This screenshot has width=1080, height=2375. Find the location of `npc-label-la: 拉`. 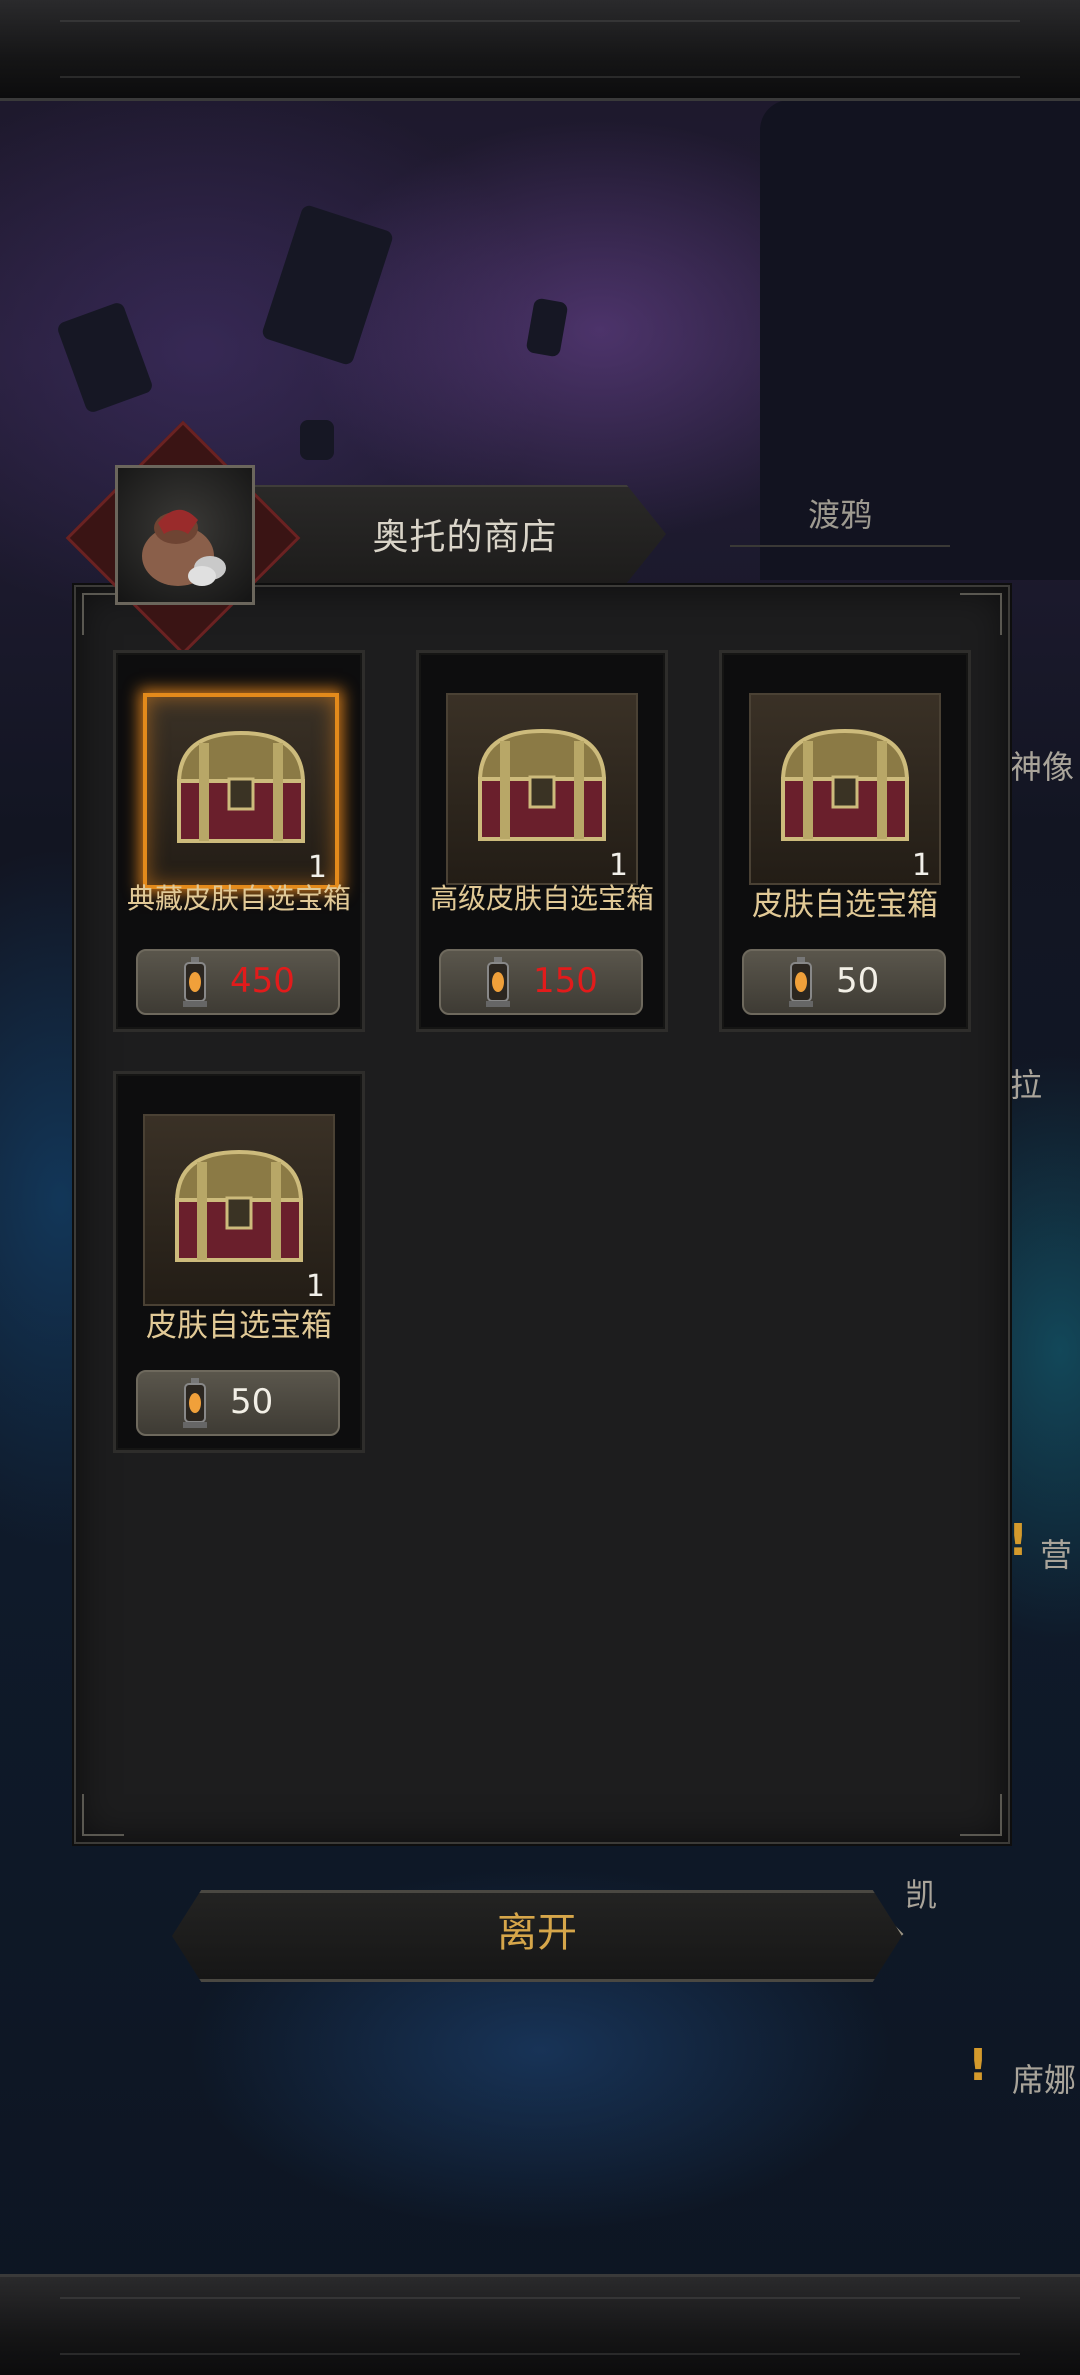

npc-label-la: 拉 is located at coordinates (1026, 1083).